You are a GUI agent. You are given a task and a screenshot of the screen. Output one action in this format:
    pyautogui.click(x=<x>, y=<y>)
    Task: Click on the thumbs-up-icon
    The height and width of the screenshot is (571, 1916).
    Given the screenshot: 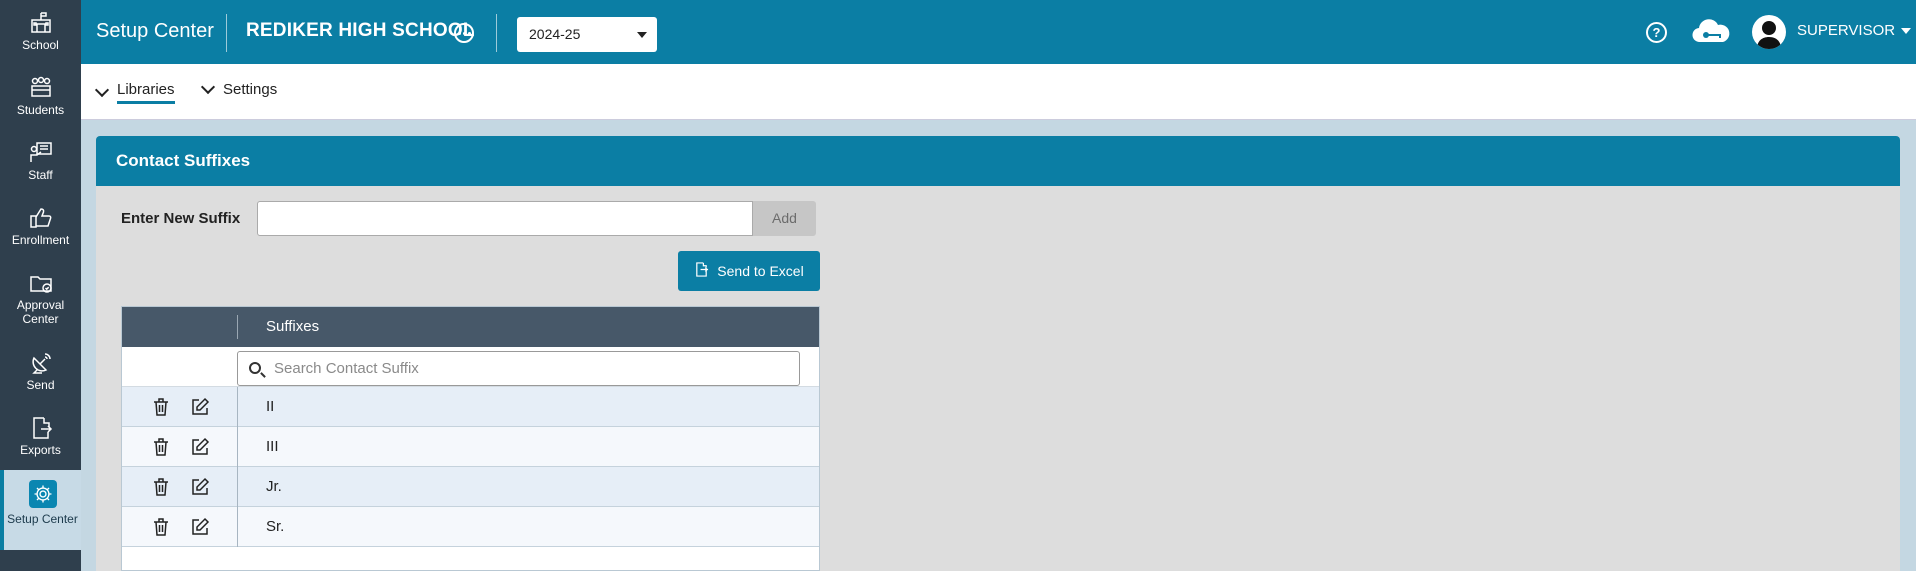 What is the action you would take?
    pyautogui.click(x=41, y=218)
    